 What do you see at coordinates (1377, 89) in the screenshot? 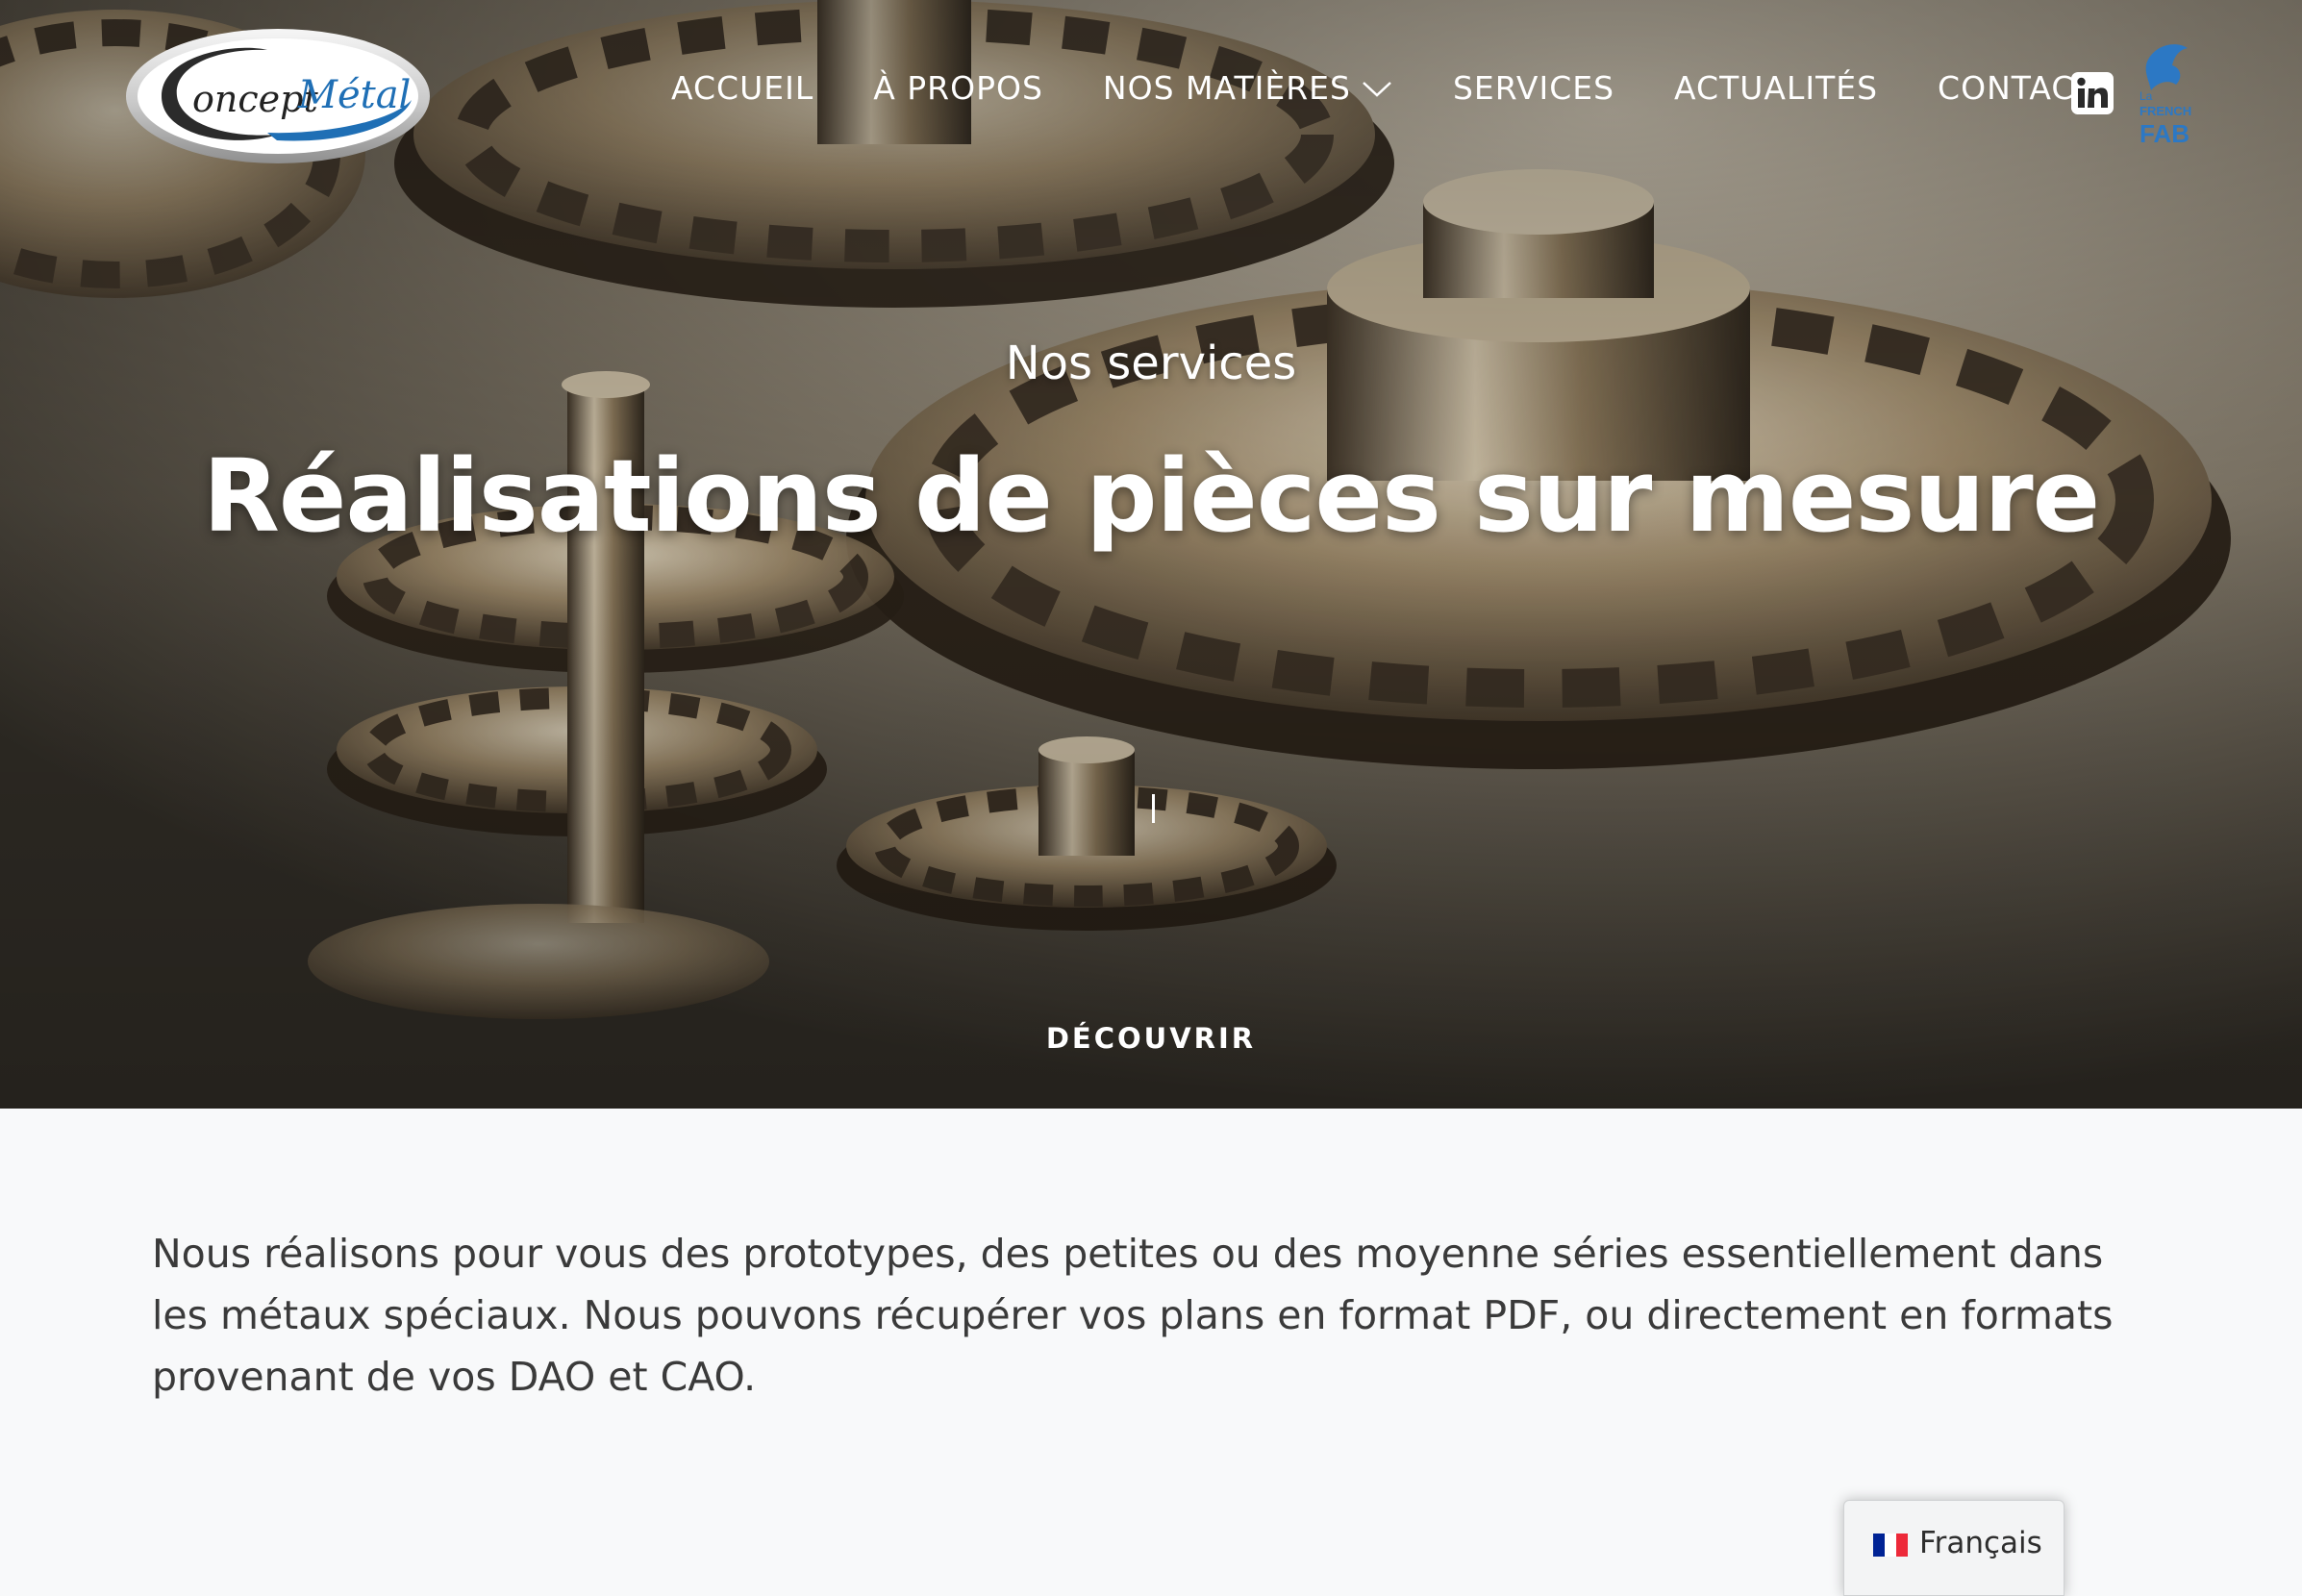
I see `chevron-down-icon` at bounding box center [1377, 89].